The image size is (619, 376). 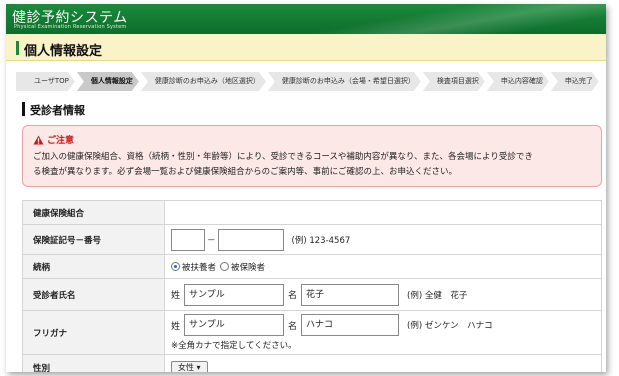 What do you see at coordinates (321, 240) in the screenshot?
I see `insurance-number-example: (例) 123-4567` at bounding box center [321, 240].